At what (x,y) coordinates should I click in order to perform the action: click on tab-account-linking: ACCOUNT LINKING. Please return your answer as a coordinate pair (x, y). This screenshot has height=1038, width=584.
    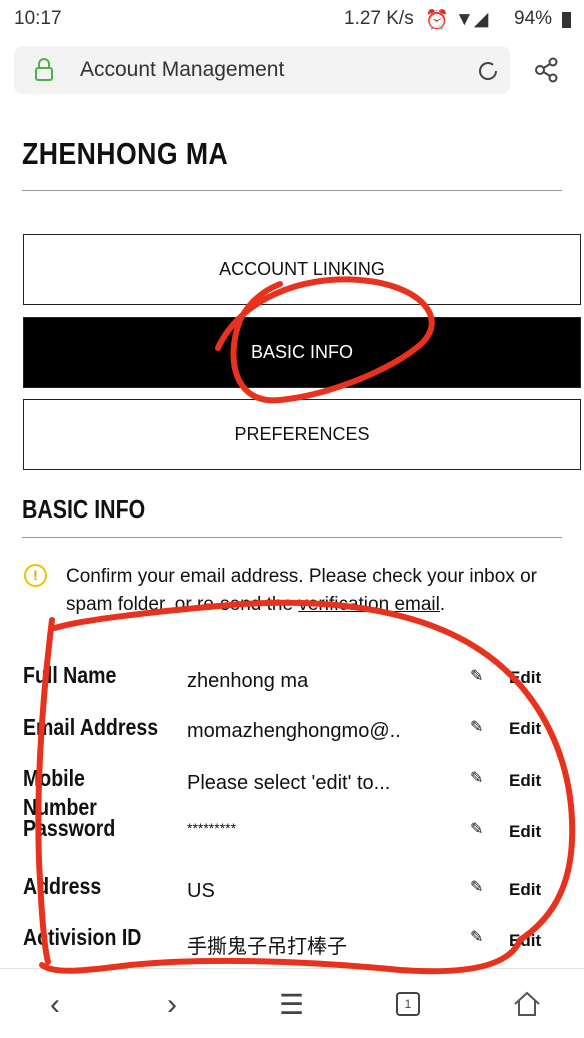
    Looking at the image, I should click on (302, 269).